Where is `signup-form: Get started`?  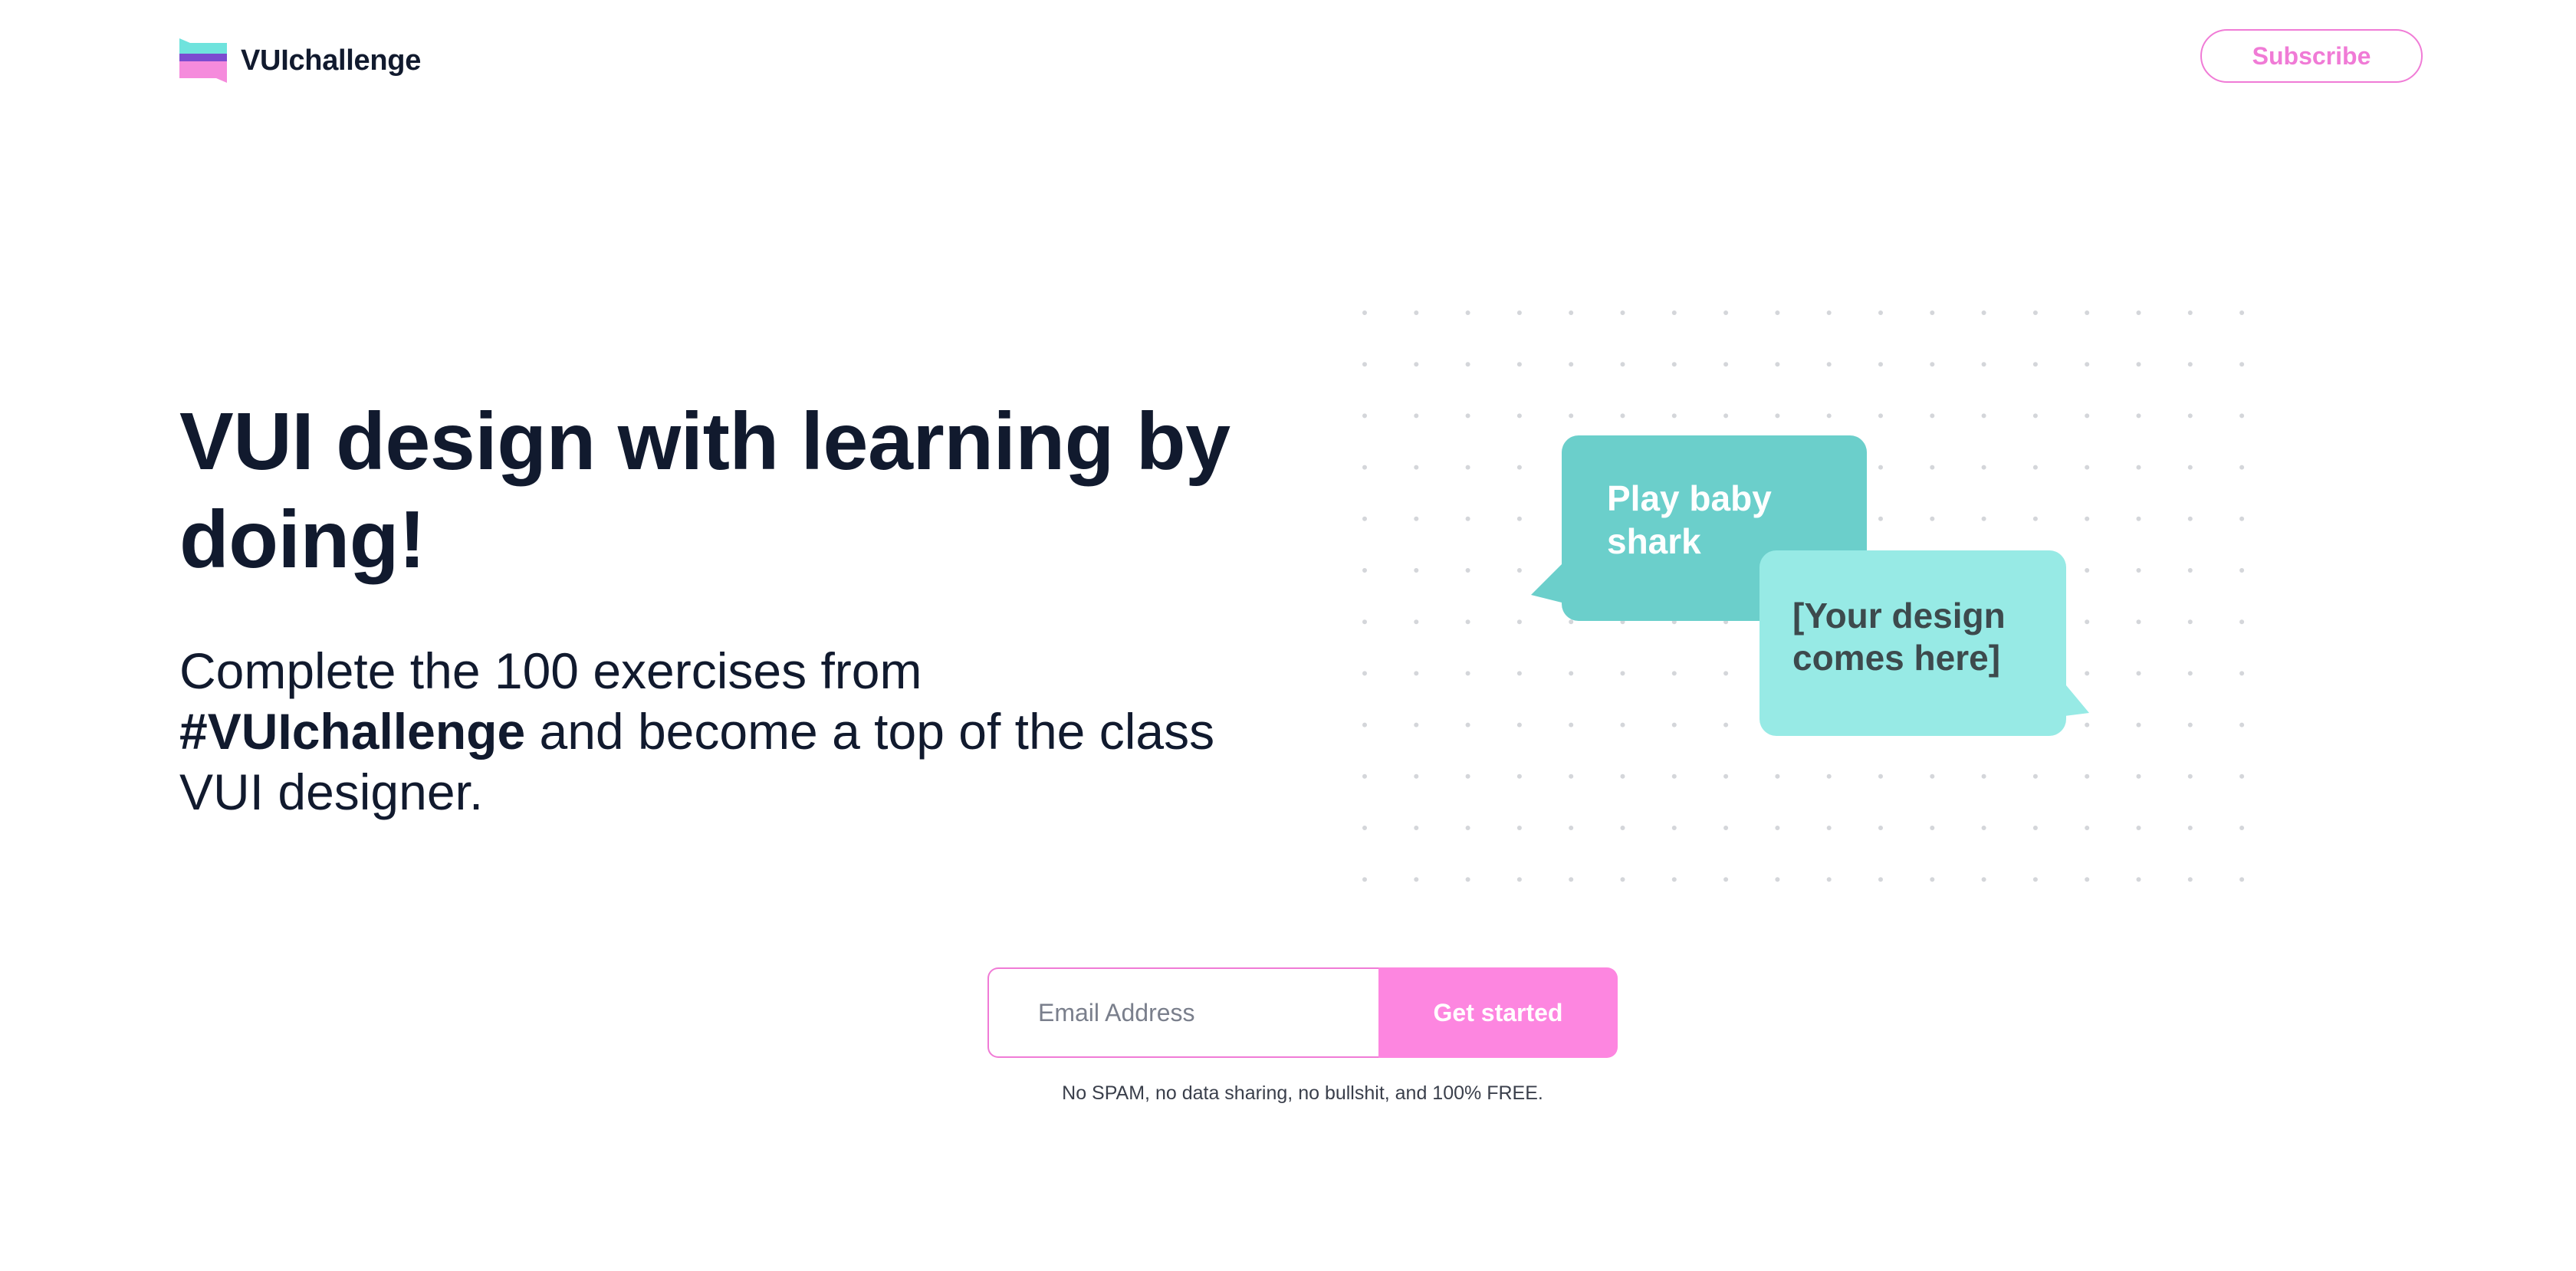
signup-form: Get started is located at coordinates (1303, 1012).